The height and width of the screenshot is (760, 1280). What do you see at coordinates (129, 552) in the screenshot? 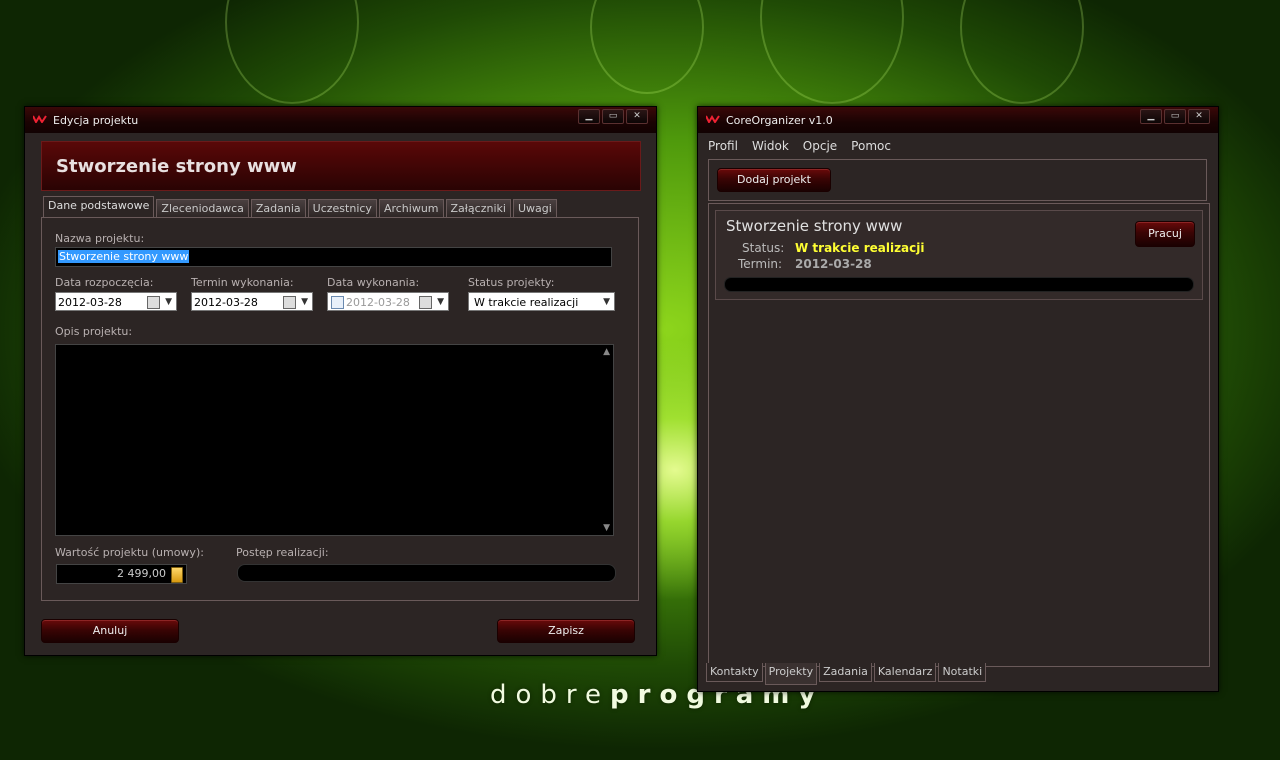
I see `project-value-label: Wartość projektu (umowy):` at bounding box center [129, 552].